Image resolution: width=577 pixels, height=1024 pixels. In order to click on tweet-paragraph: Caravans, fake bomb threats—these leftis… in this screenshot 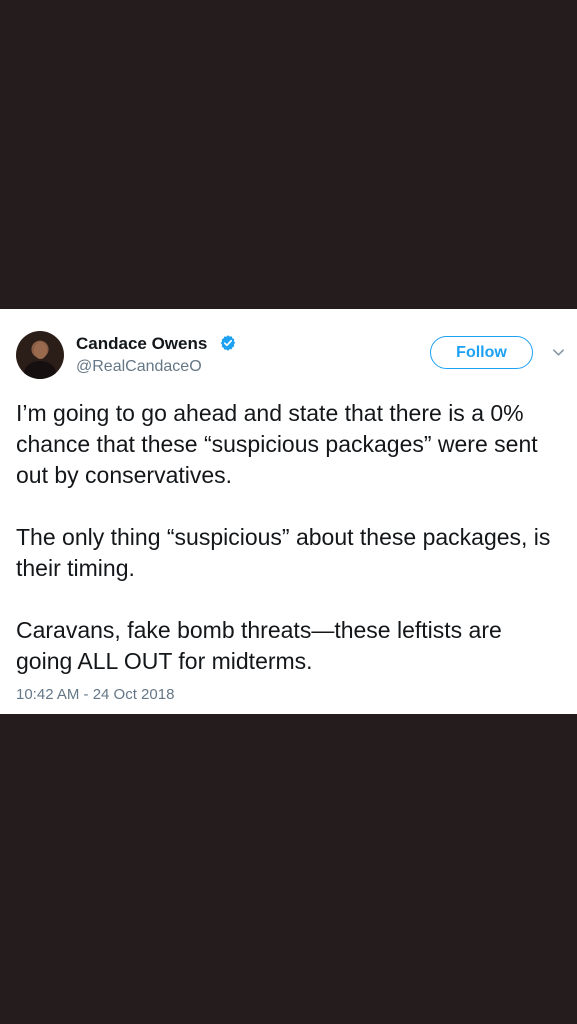, I will do `click(259, 645)`.